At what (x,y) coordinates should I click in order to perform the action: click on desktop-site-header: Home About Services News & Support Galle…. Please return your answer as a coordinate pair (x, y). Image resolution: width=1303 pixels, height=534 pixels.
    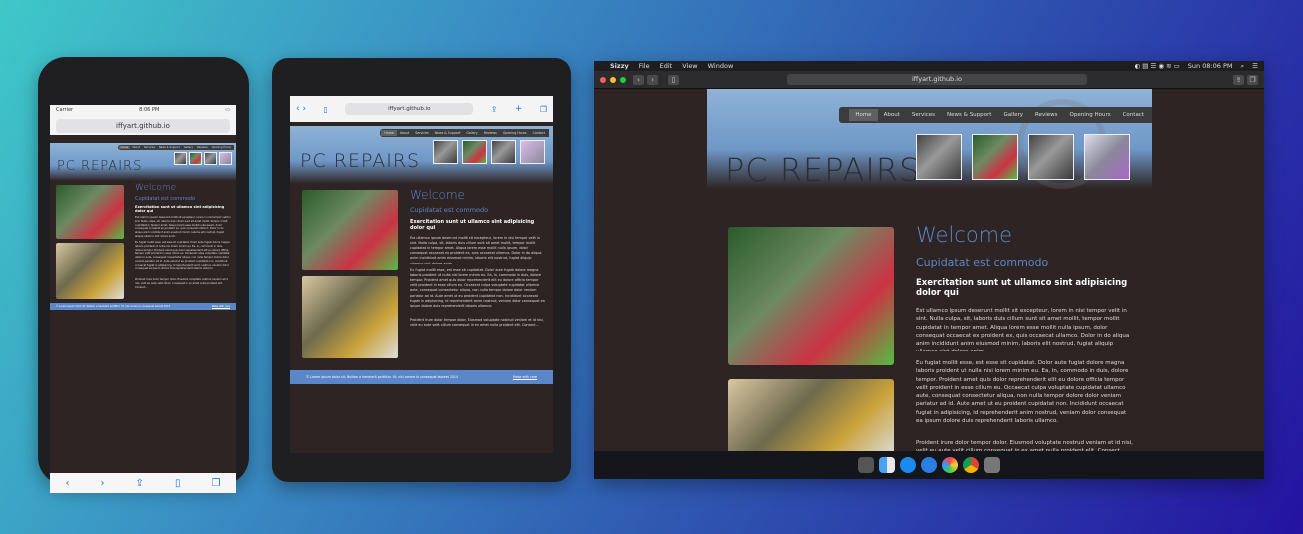
    Looking at the image, I should click on (929, 139).